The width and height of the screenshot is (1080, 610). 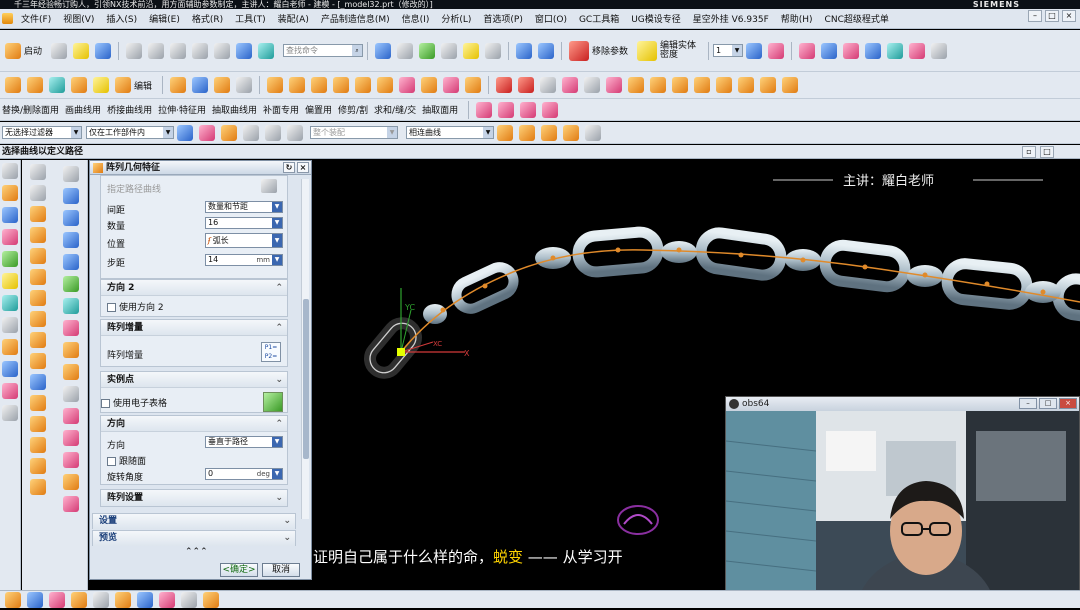 I want to click on origin-point-icon, so click(x=401, y=352).